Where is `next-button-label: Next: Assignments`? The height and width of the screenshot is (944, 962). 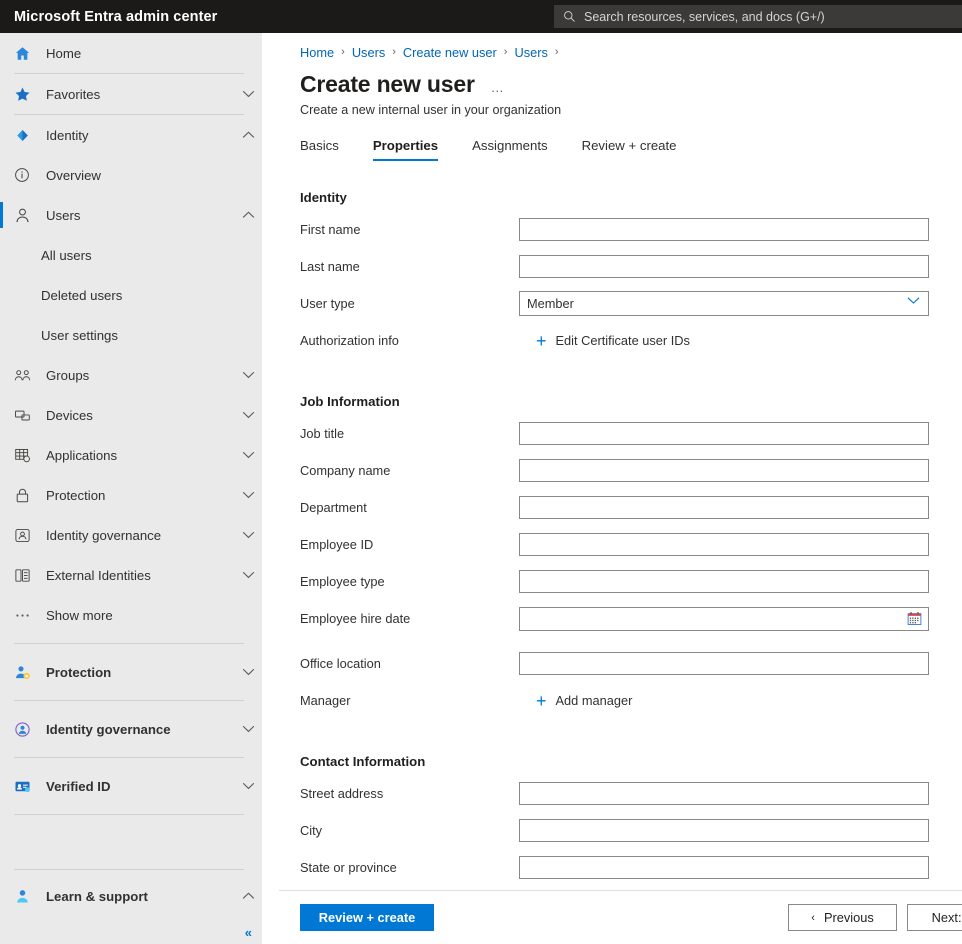
next-button-label: Next: Assignments is located at coordinates (946, 917).